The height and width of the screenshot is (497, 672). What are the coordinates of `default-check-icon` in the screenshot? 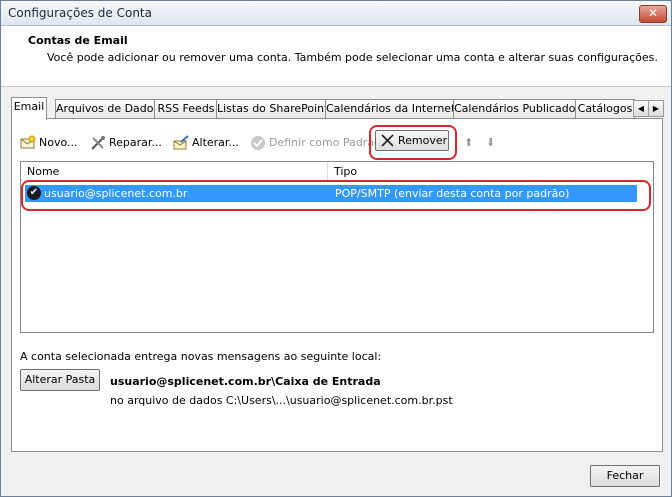 It's located at (258, 143).